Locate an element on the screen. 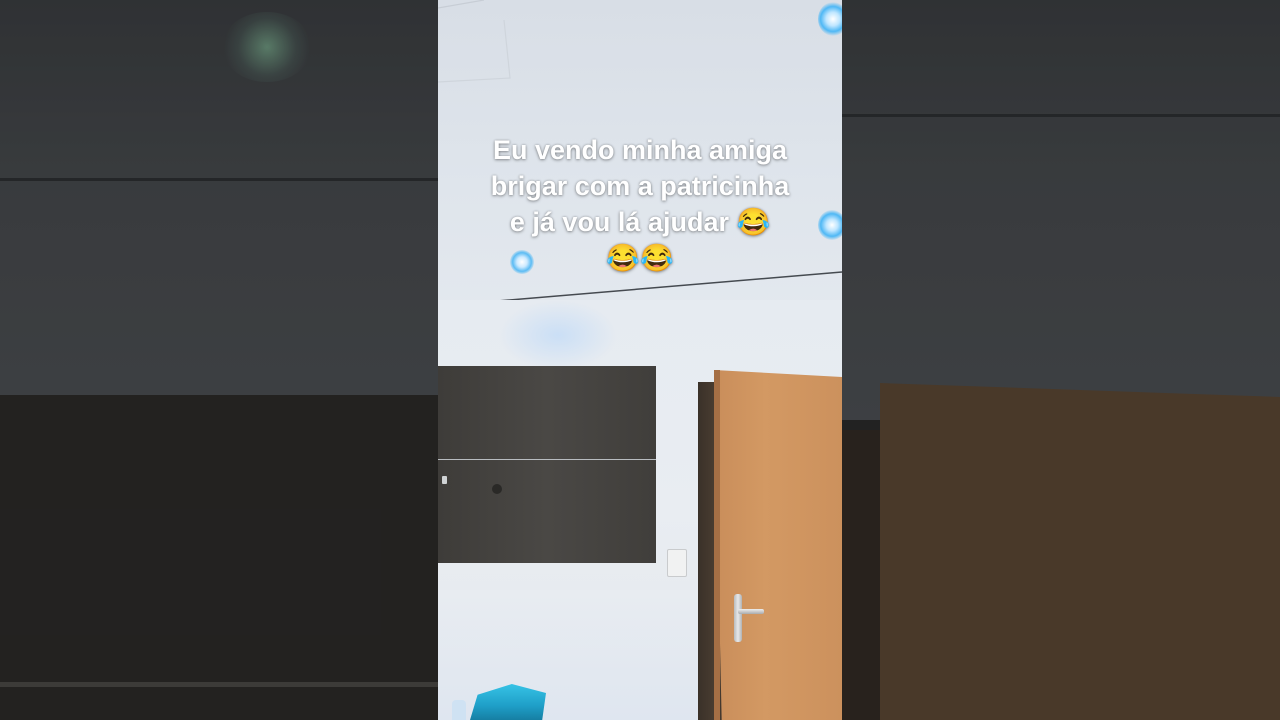  caption-line-3: e já vou lá ajudar 😂 is located at coordinates (640, 222).